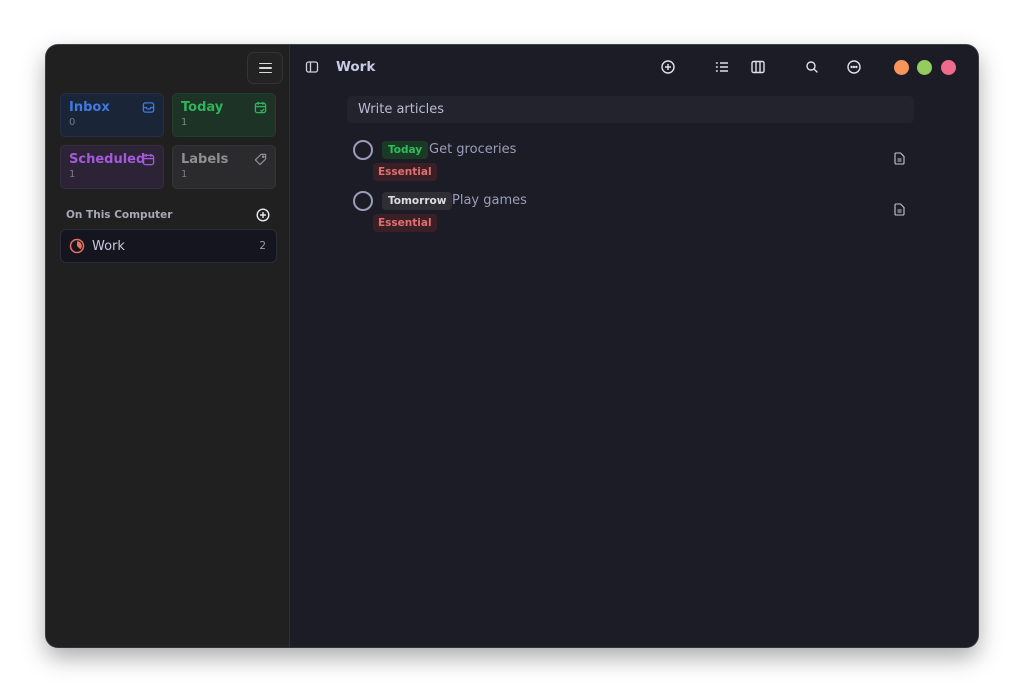 This screenshot has height=693, width=1024. Describe the element at coordinates (168, 141) in the screenshot. I see `filter-cards: Inbox 0 Today 1 Scheduled 1 Labels 1` at that location.